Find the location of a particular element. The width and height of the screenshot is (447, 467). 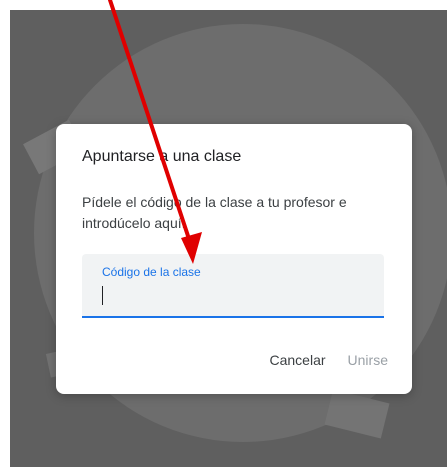

class-code-field: Código de la clase is located at coordinates (233, 286).